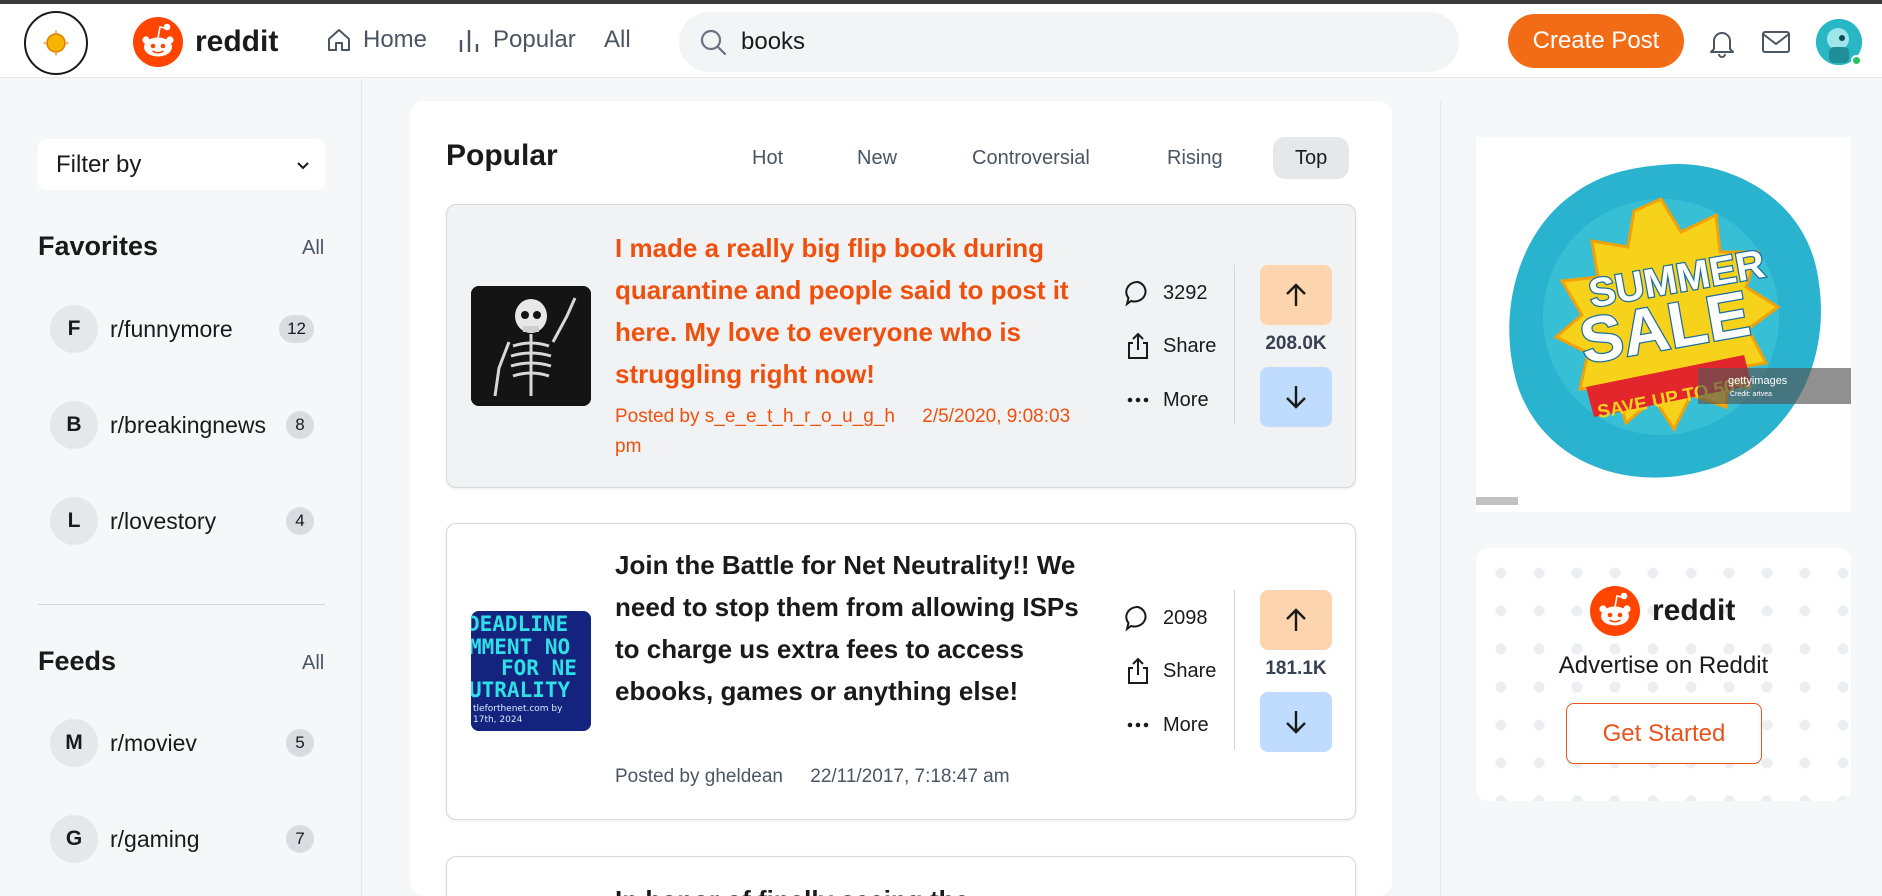  I want to click on share-icon, so click(1138, 345).